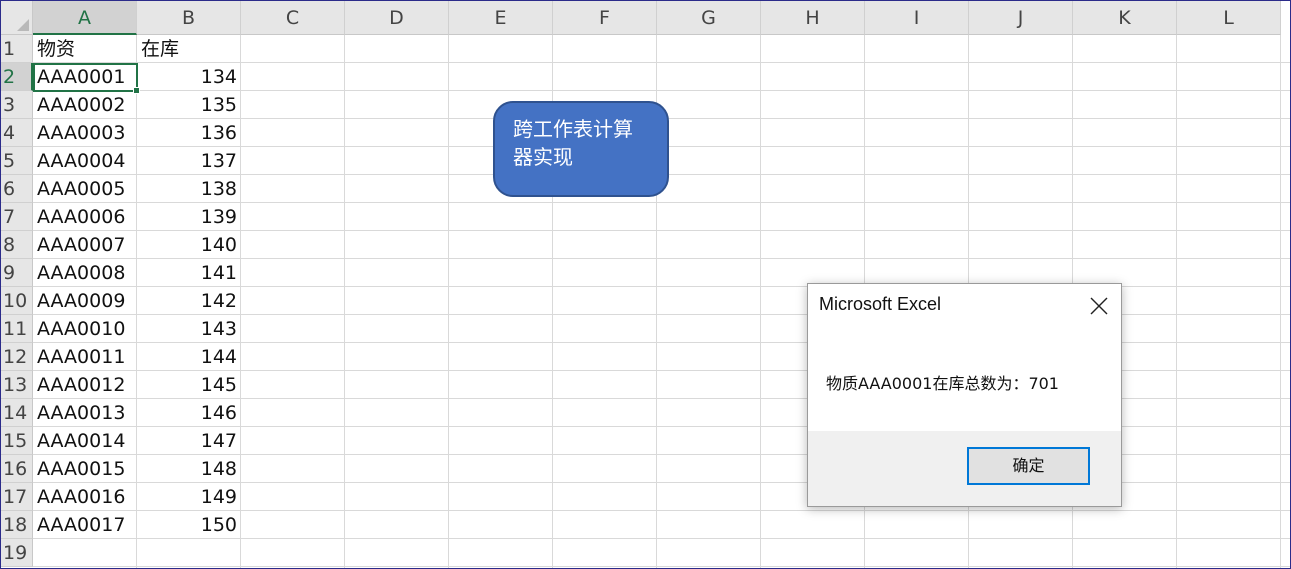 The width and height of the screenshot is (1291, 569). Describe the element at coordinates (17, 553) in the screenshot. I see `row-header-19: 19` at that location.